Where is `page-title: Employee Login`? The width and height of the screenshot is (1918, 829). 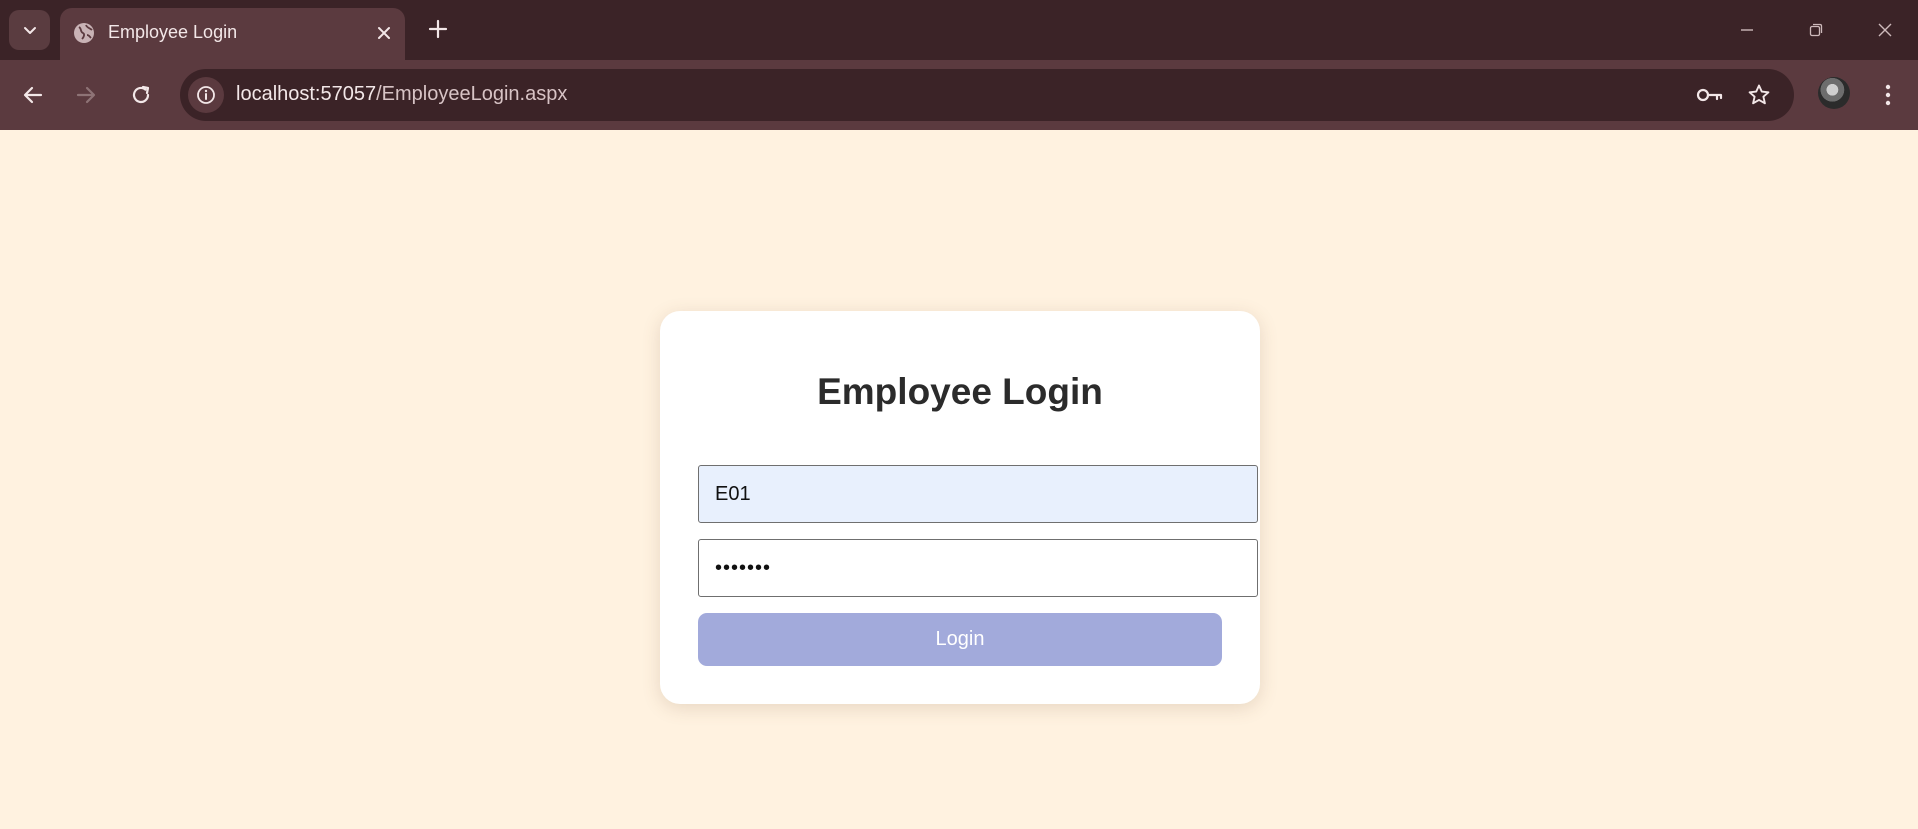
page-title: Employee Login is located at coordinates (960, 391).